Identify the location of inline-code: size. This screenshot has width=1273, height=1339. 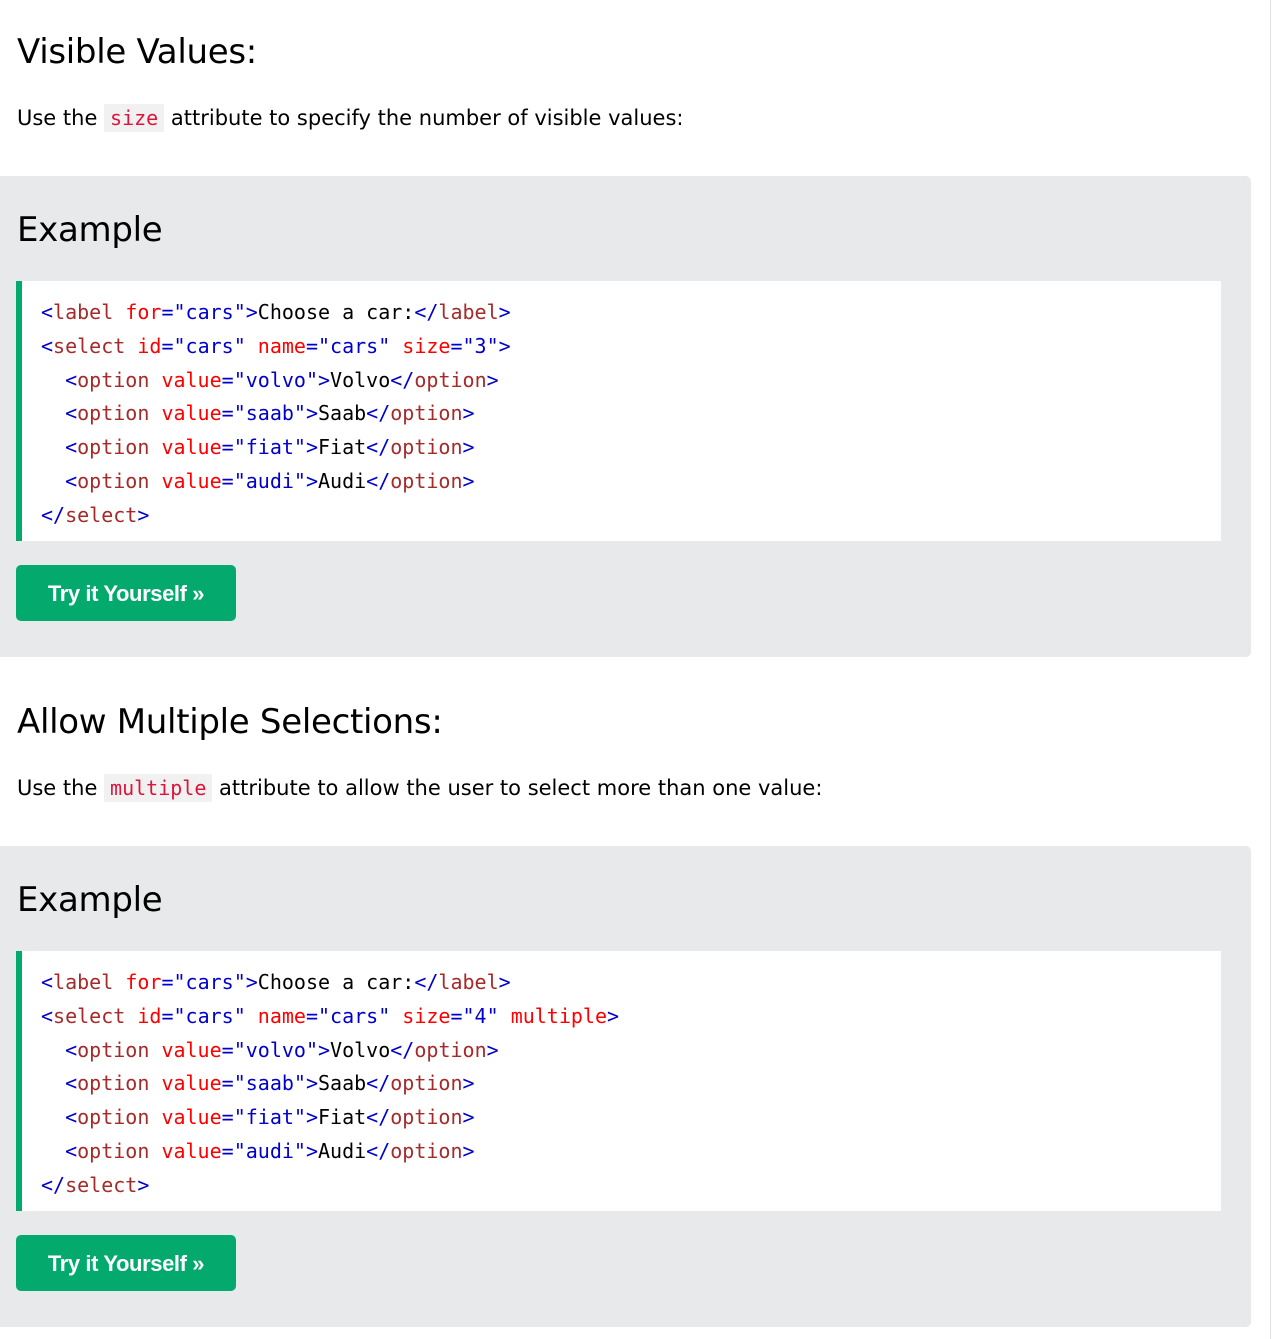
(134, 118).